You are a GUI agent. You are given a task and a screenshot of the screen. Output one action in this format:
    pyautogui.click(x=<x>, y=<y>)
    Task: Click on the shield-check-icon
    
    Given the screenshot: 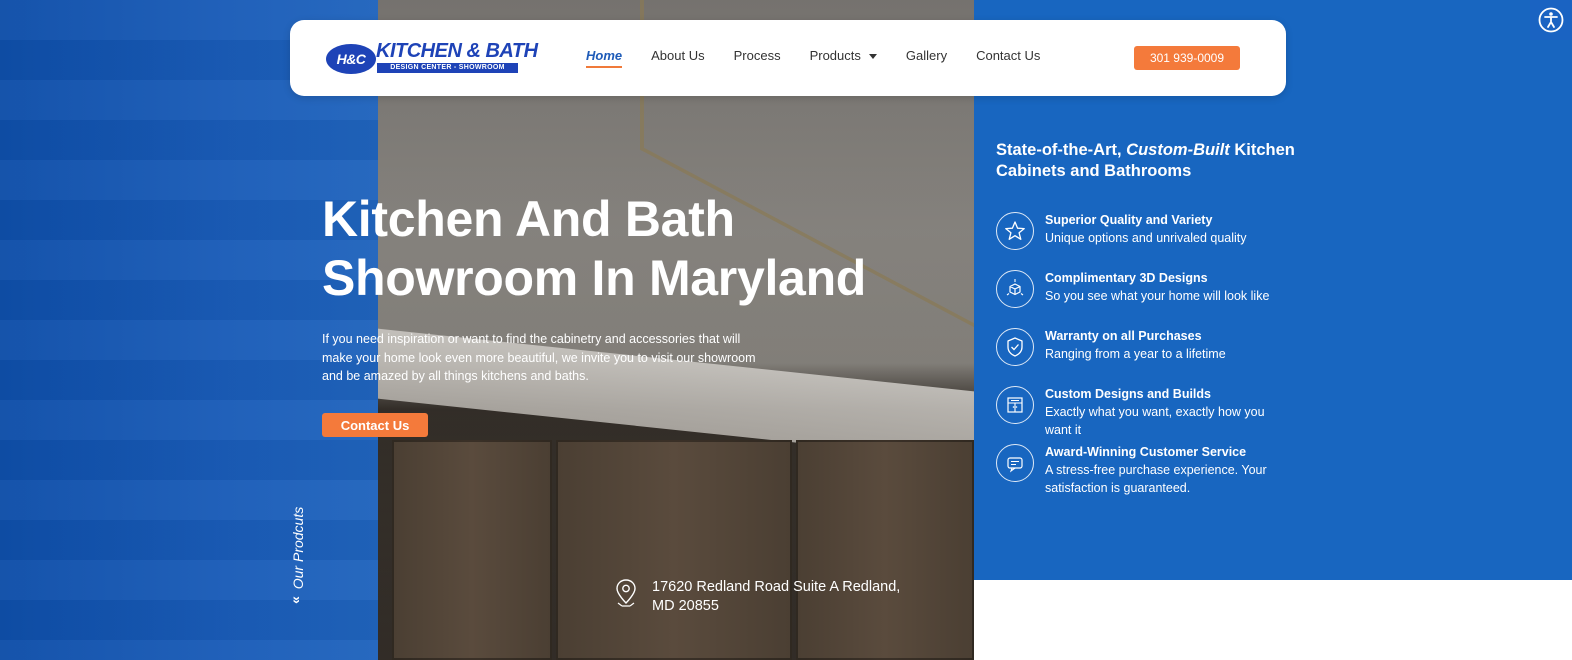 What is the action you would take?
    pyautogui.click(x=1015, y=347)
    